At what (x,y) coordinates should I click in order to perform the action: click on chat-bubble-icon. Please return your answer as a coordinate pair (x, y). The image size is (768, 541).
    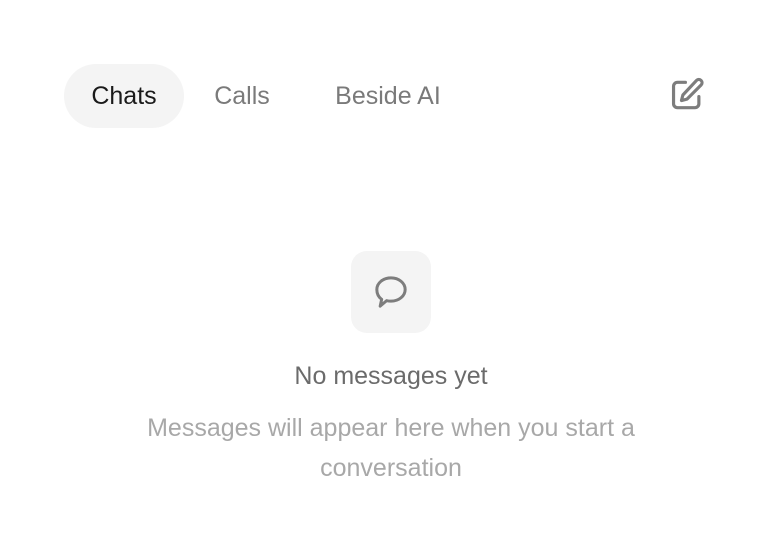
    Looking at the image, I should click on (391, 292).